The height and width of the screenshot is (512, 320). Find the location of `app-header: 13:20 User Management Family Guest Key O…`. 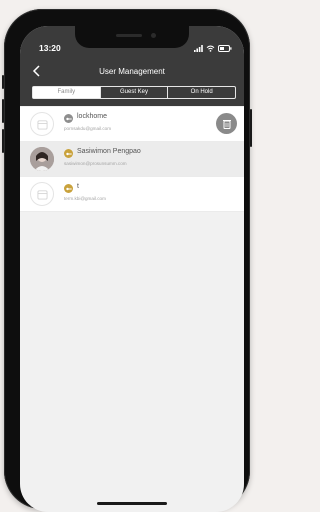

app-header: 13:20 User Management Family Guest Key O… is located at coordinates (132, 66).